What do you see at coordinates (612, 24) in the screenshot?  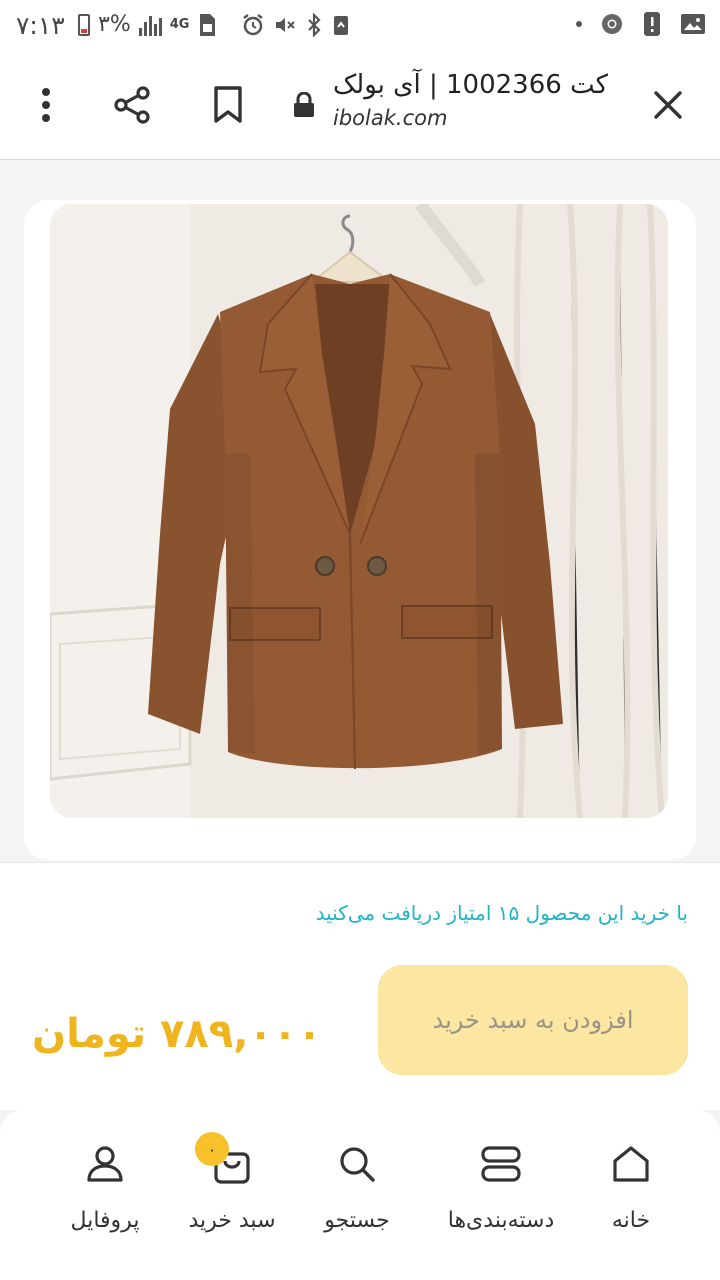 I see `chrome-icon` at bounding box center [612, 24].